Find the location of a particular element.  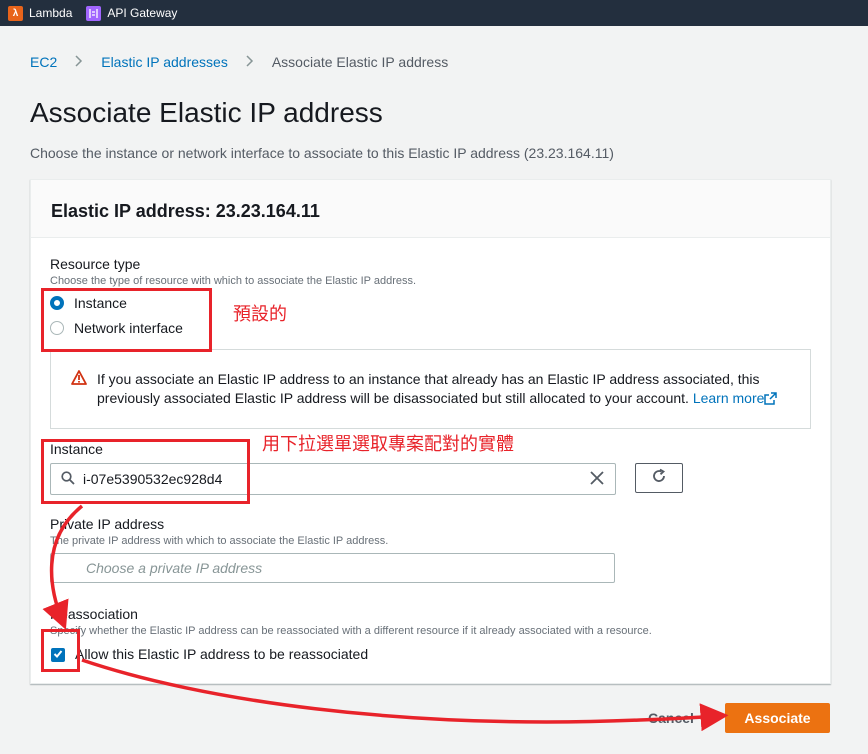

annotation-default-note: 預設的 is located at coordinates (260, 314).